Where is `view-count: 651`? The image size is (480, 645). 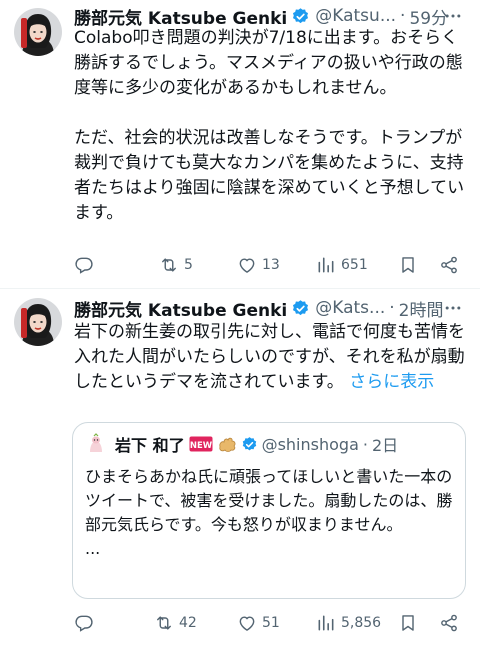 view-count: 651 is located at coordinates (354, 265).